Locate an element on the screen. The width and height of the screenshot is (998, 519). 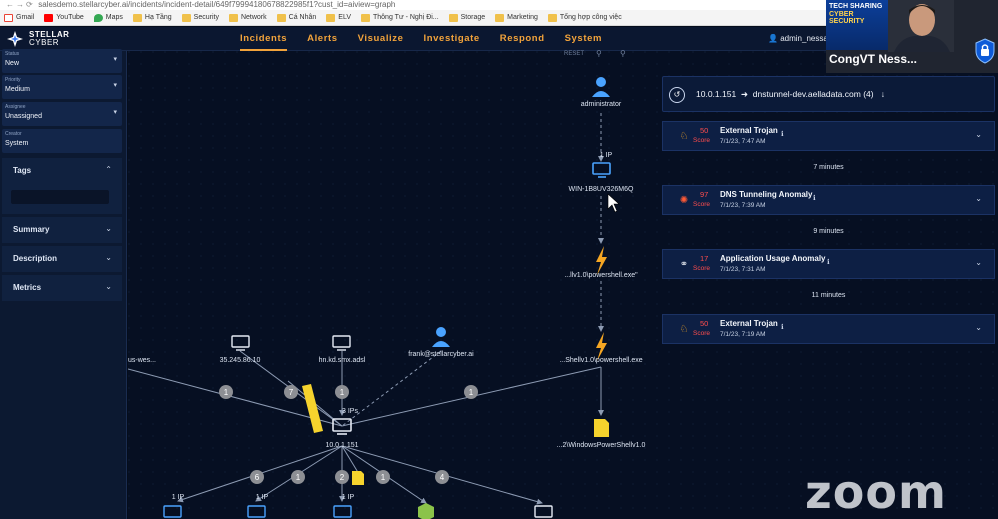
stellar-logo-icon is located at coordinates (15, 39).